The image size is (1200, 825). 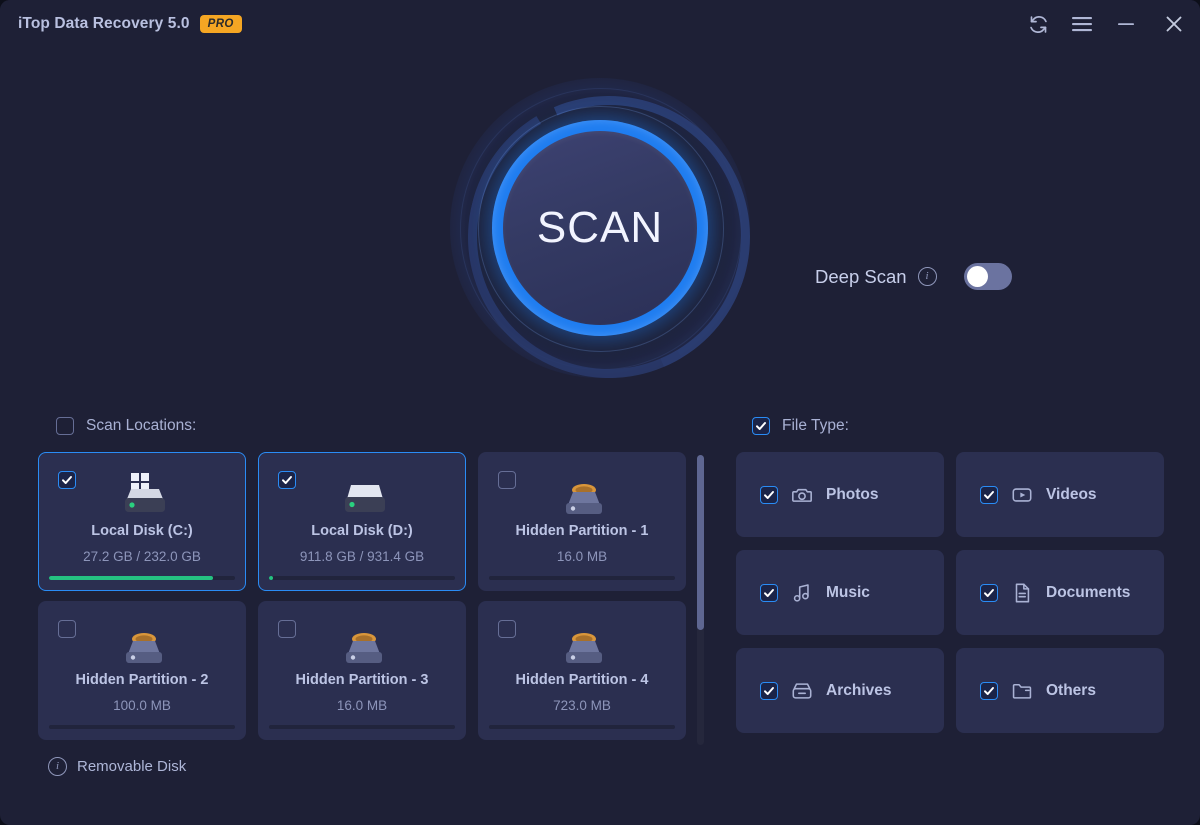 I want to click on camera-icon, so click(x=802, y=495).